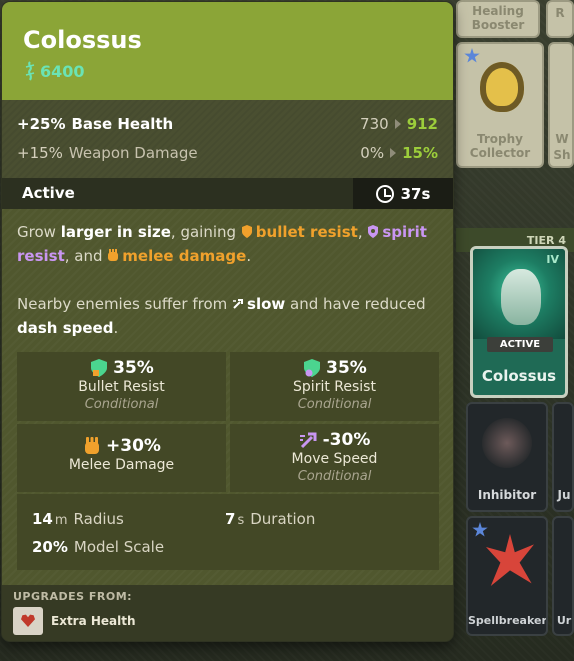 The width and height of the screenshot is (574, 661). I want to click on effect-name: Melee Damage, so click(121, 465).